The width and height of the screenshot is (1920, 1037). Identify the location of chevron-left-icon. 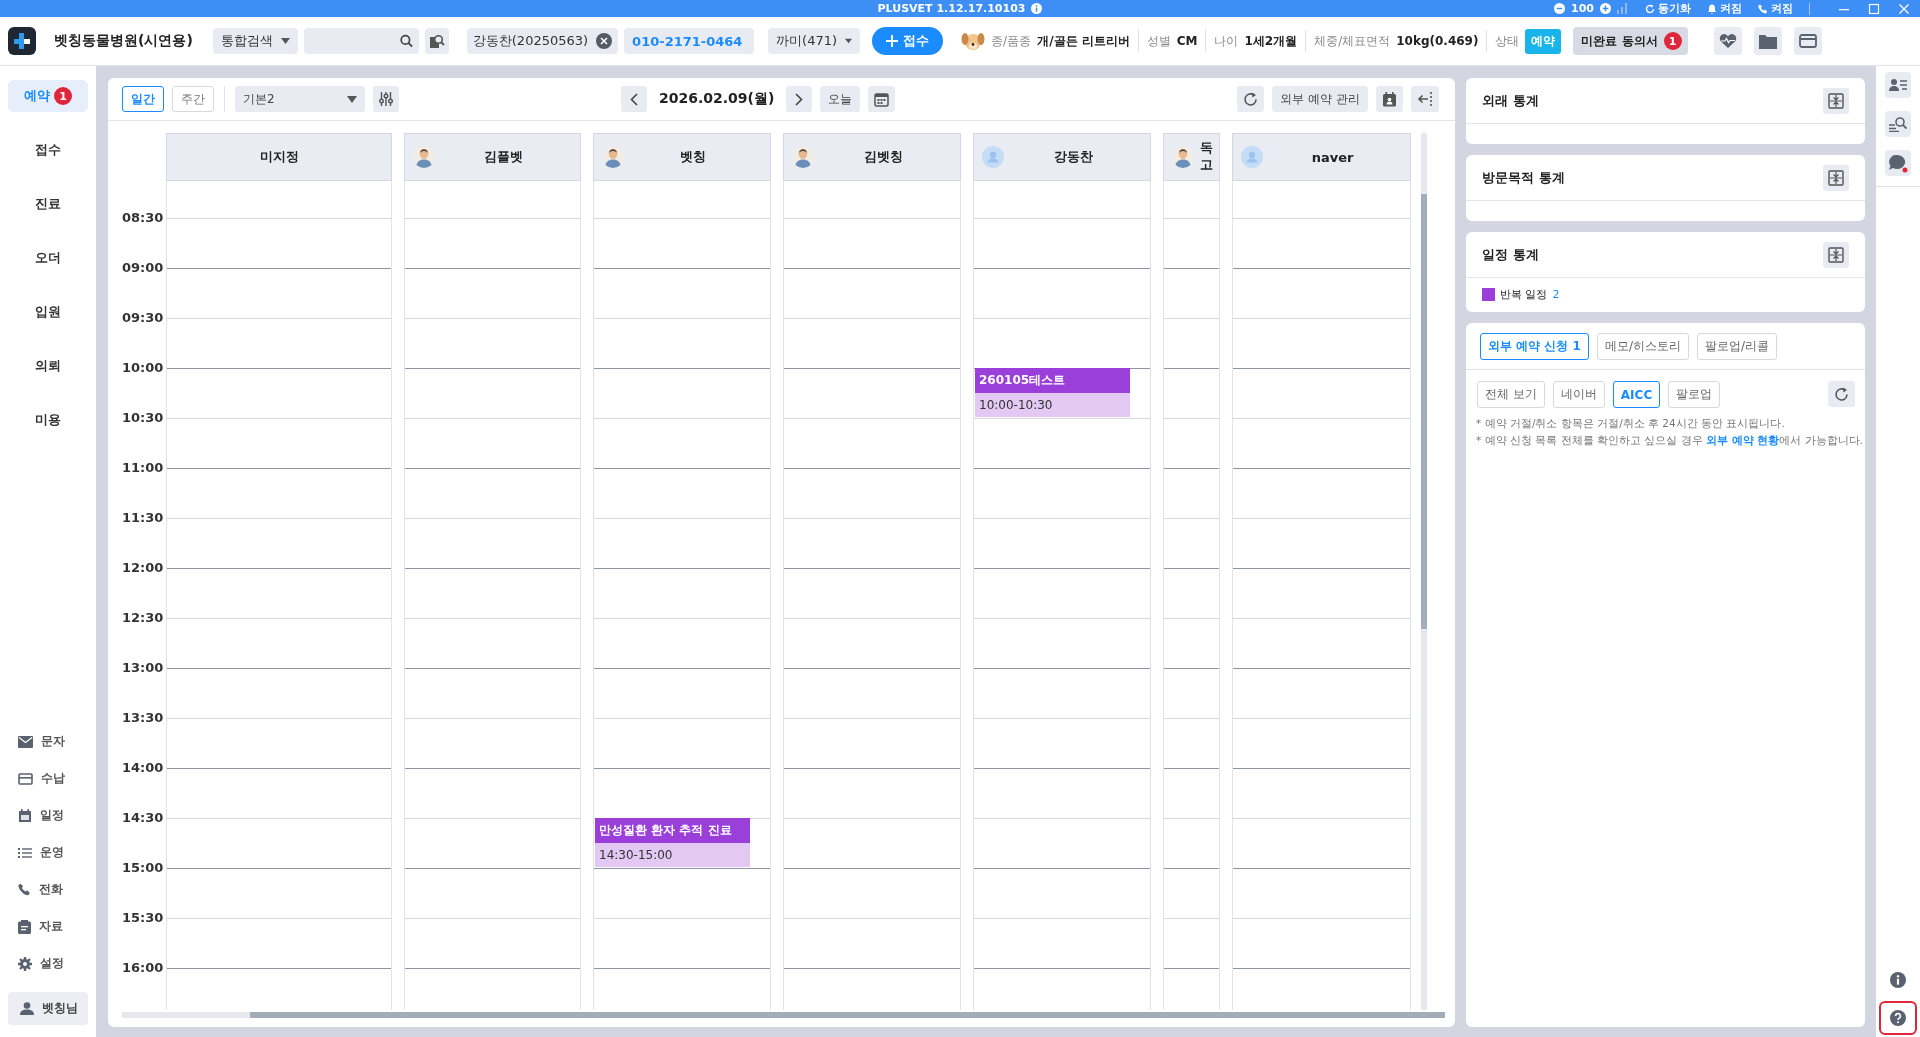
(634, 99).